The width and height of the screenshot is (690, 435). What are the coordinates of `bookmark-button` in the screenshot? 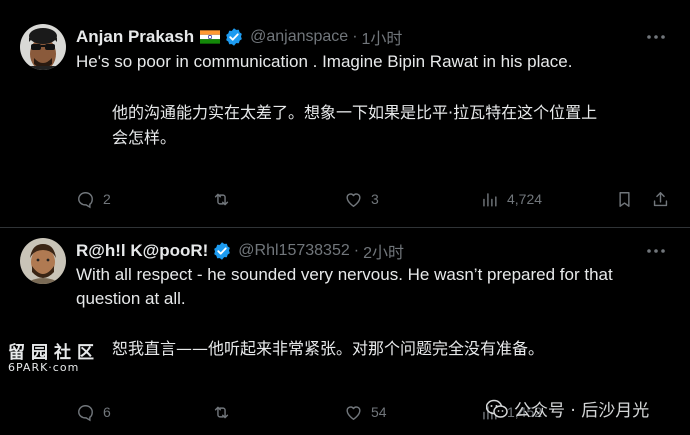 It's located at (624, 199).